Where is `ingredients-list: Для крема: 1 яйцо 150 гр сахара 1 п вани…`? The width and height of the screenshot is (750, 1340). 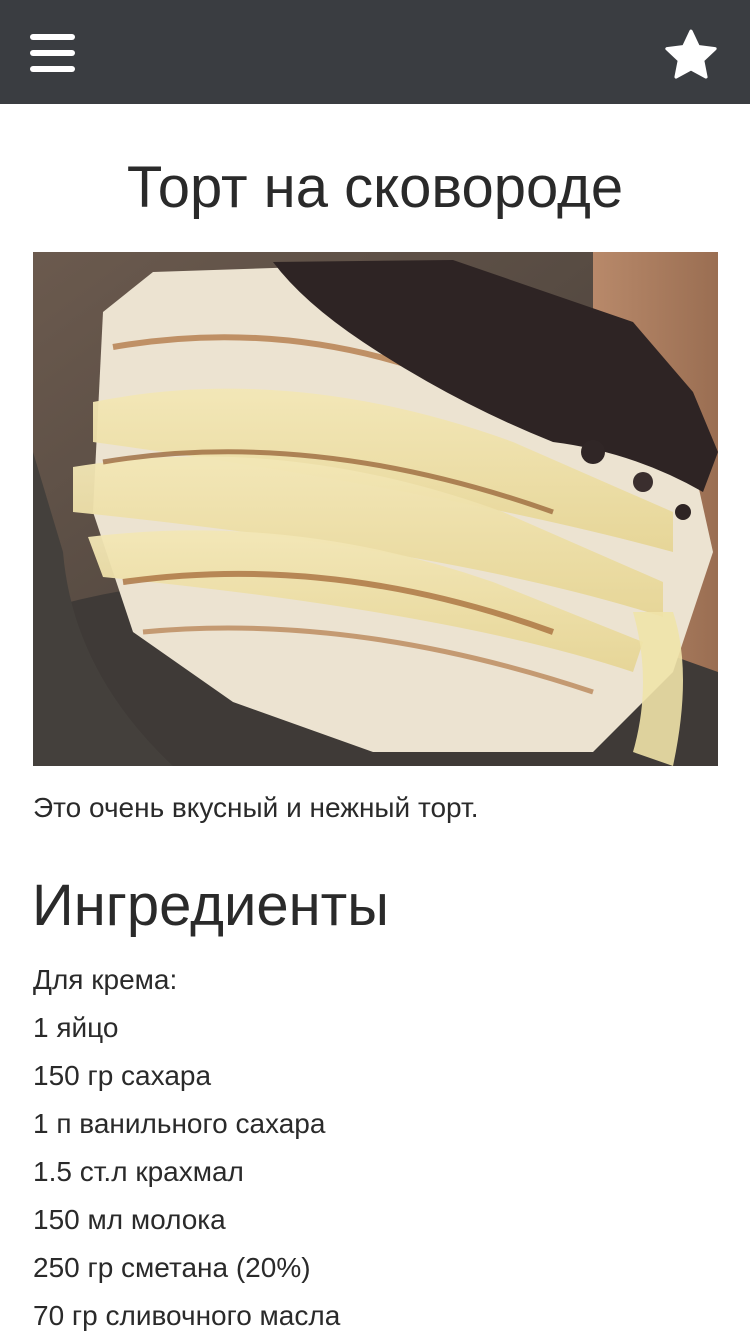
ingredients-list: Для крема: 1 яйцо 150 гр сахара 1 п вани… is located at coordinates (186, 1148).